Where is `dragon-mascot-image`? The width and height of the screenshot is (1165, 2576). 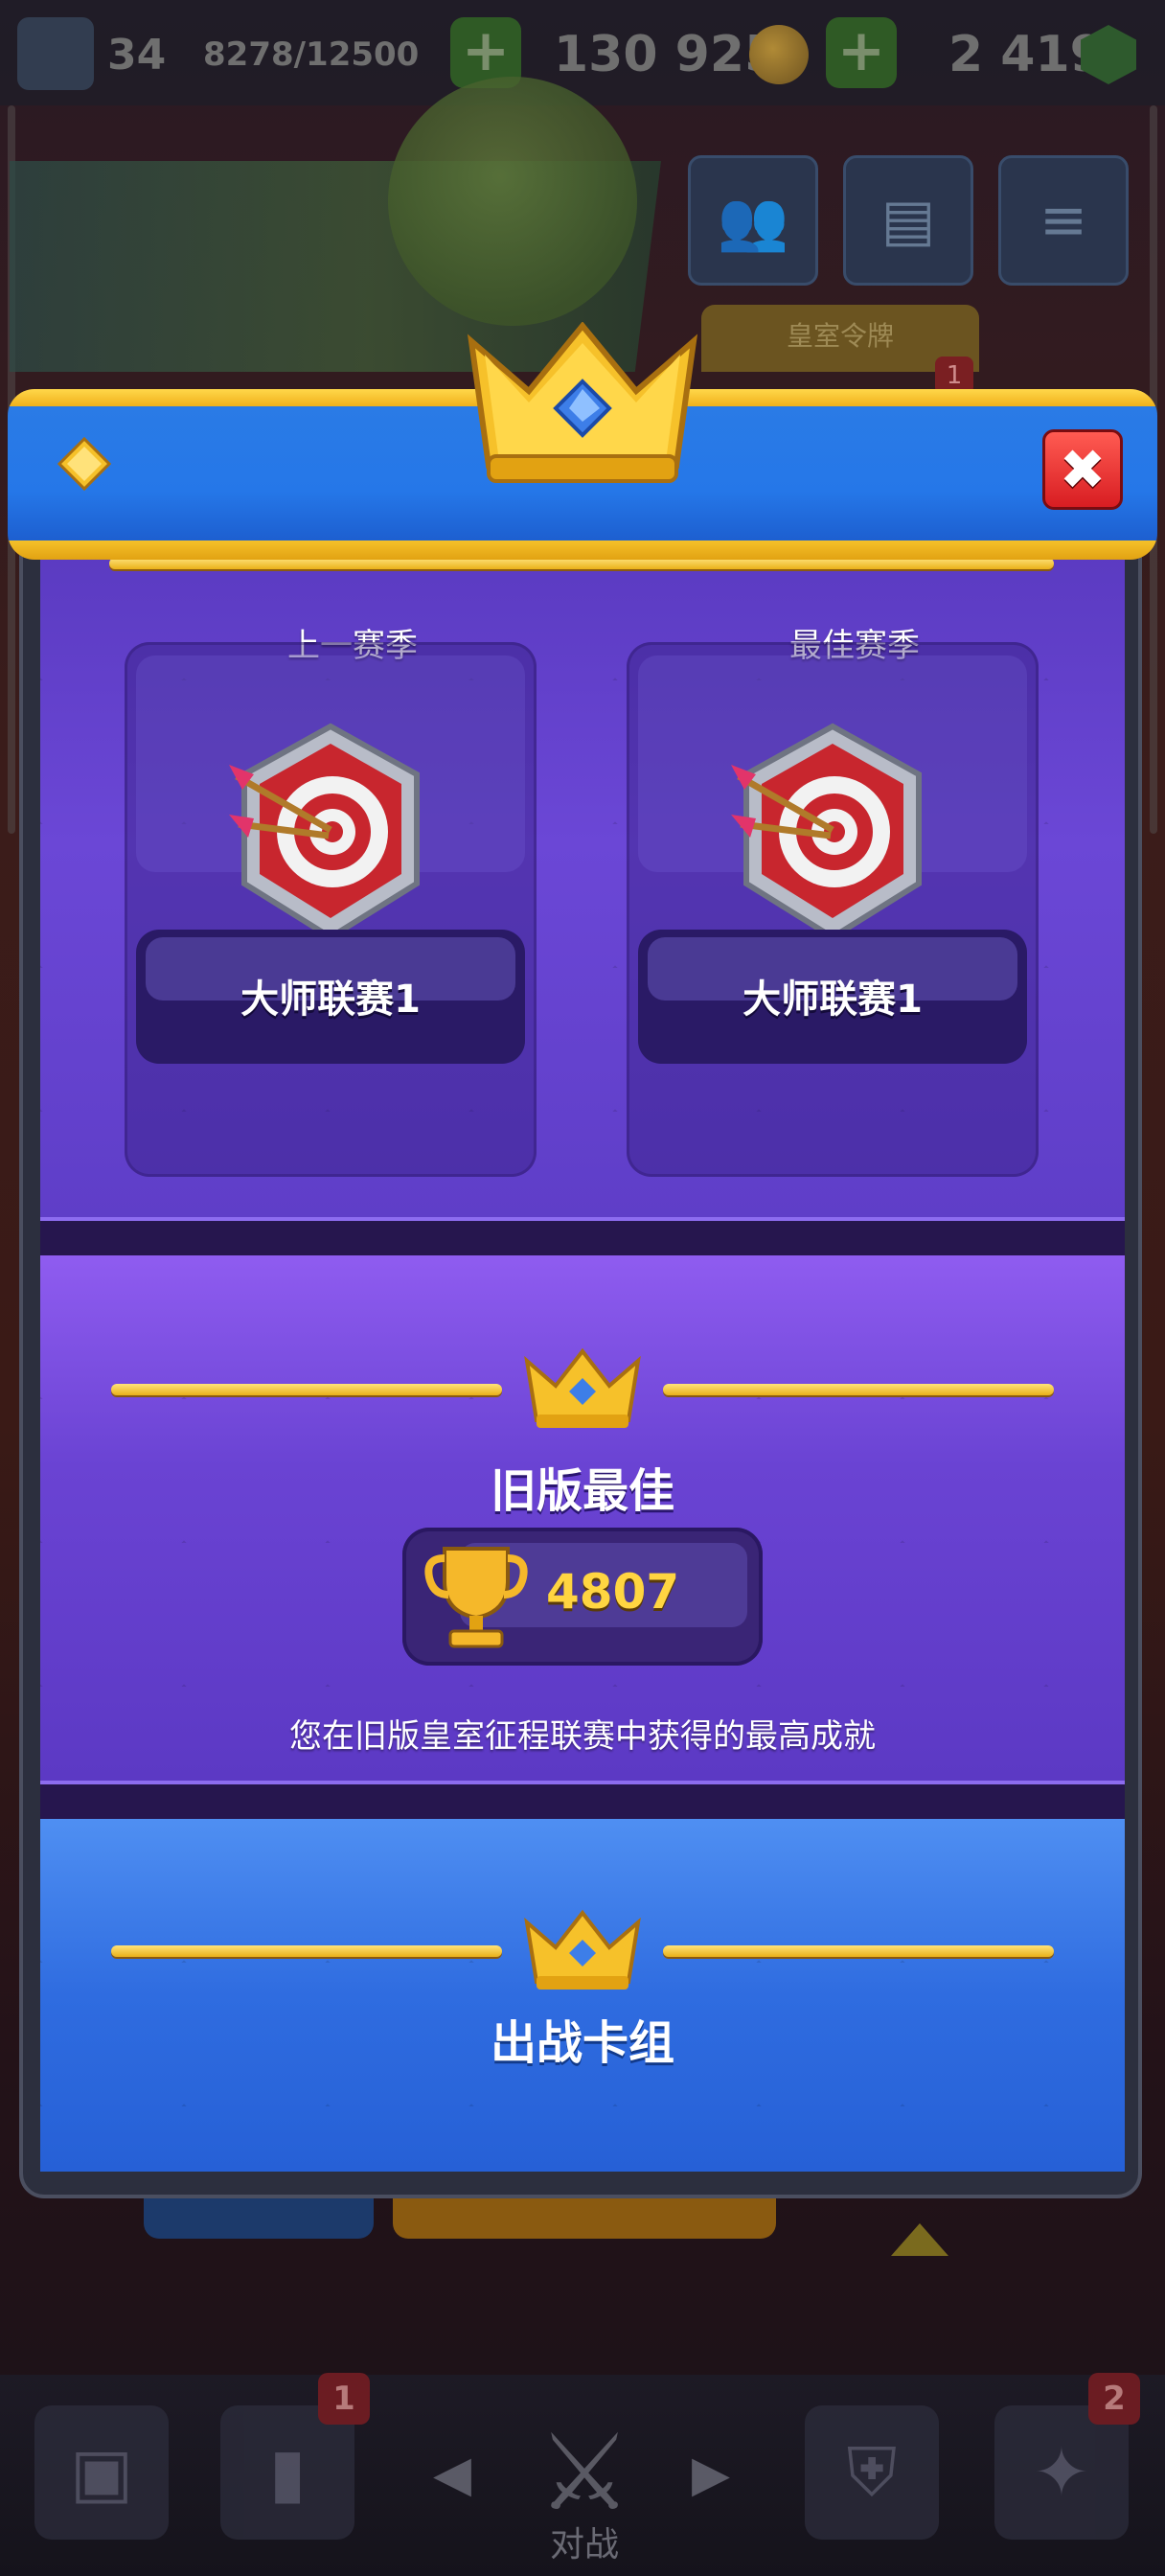 dragon-mascot-image is located at coordinates (512, 201).